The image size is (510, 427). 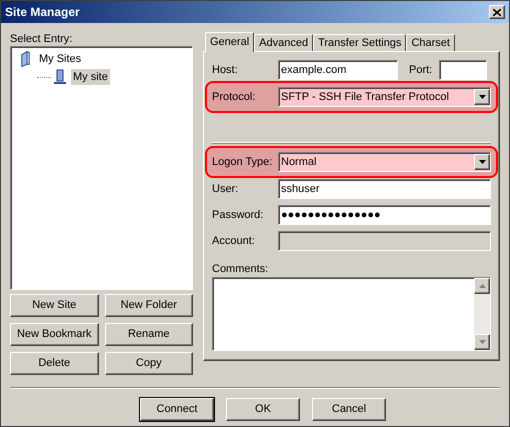 I want to click on dialog-button: Copy, so click(x=148, y=363).